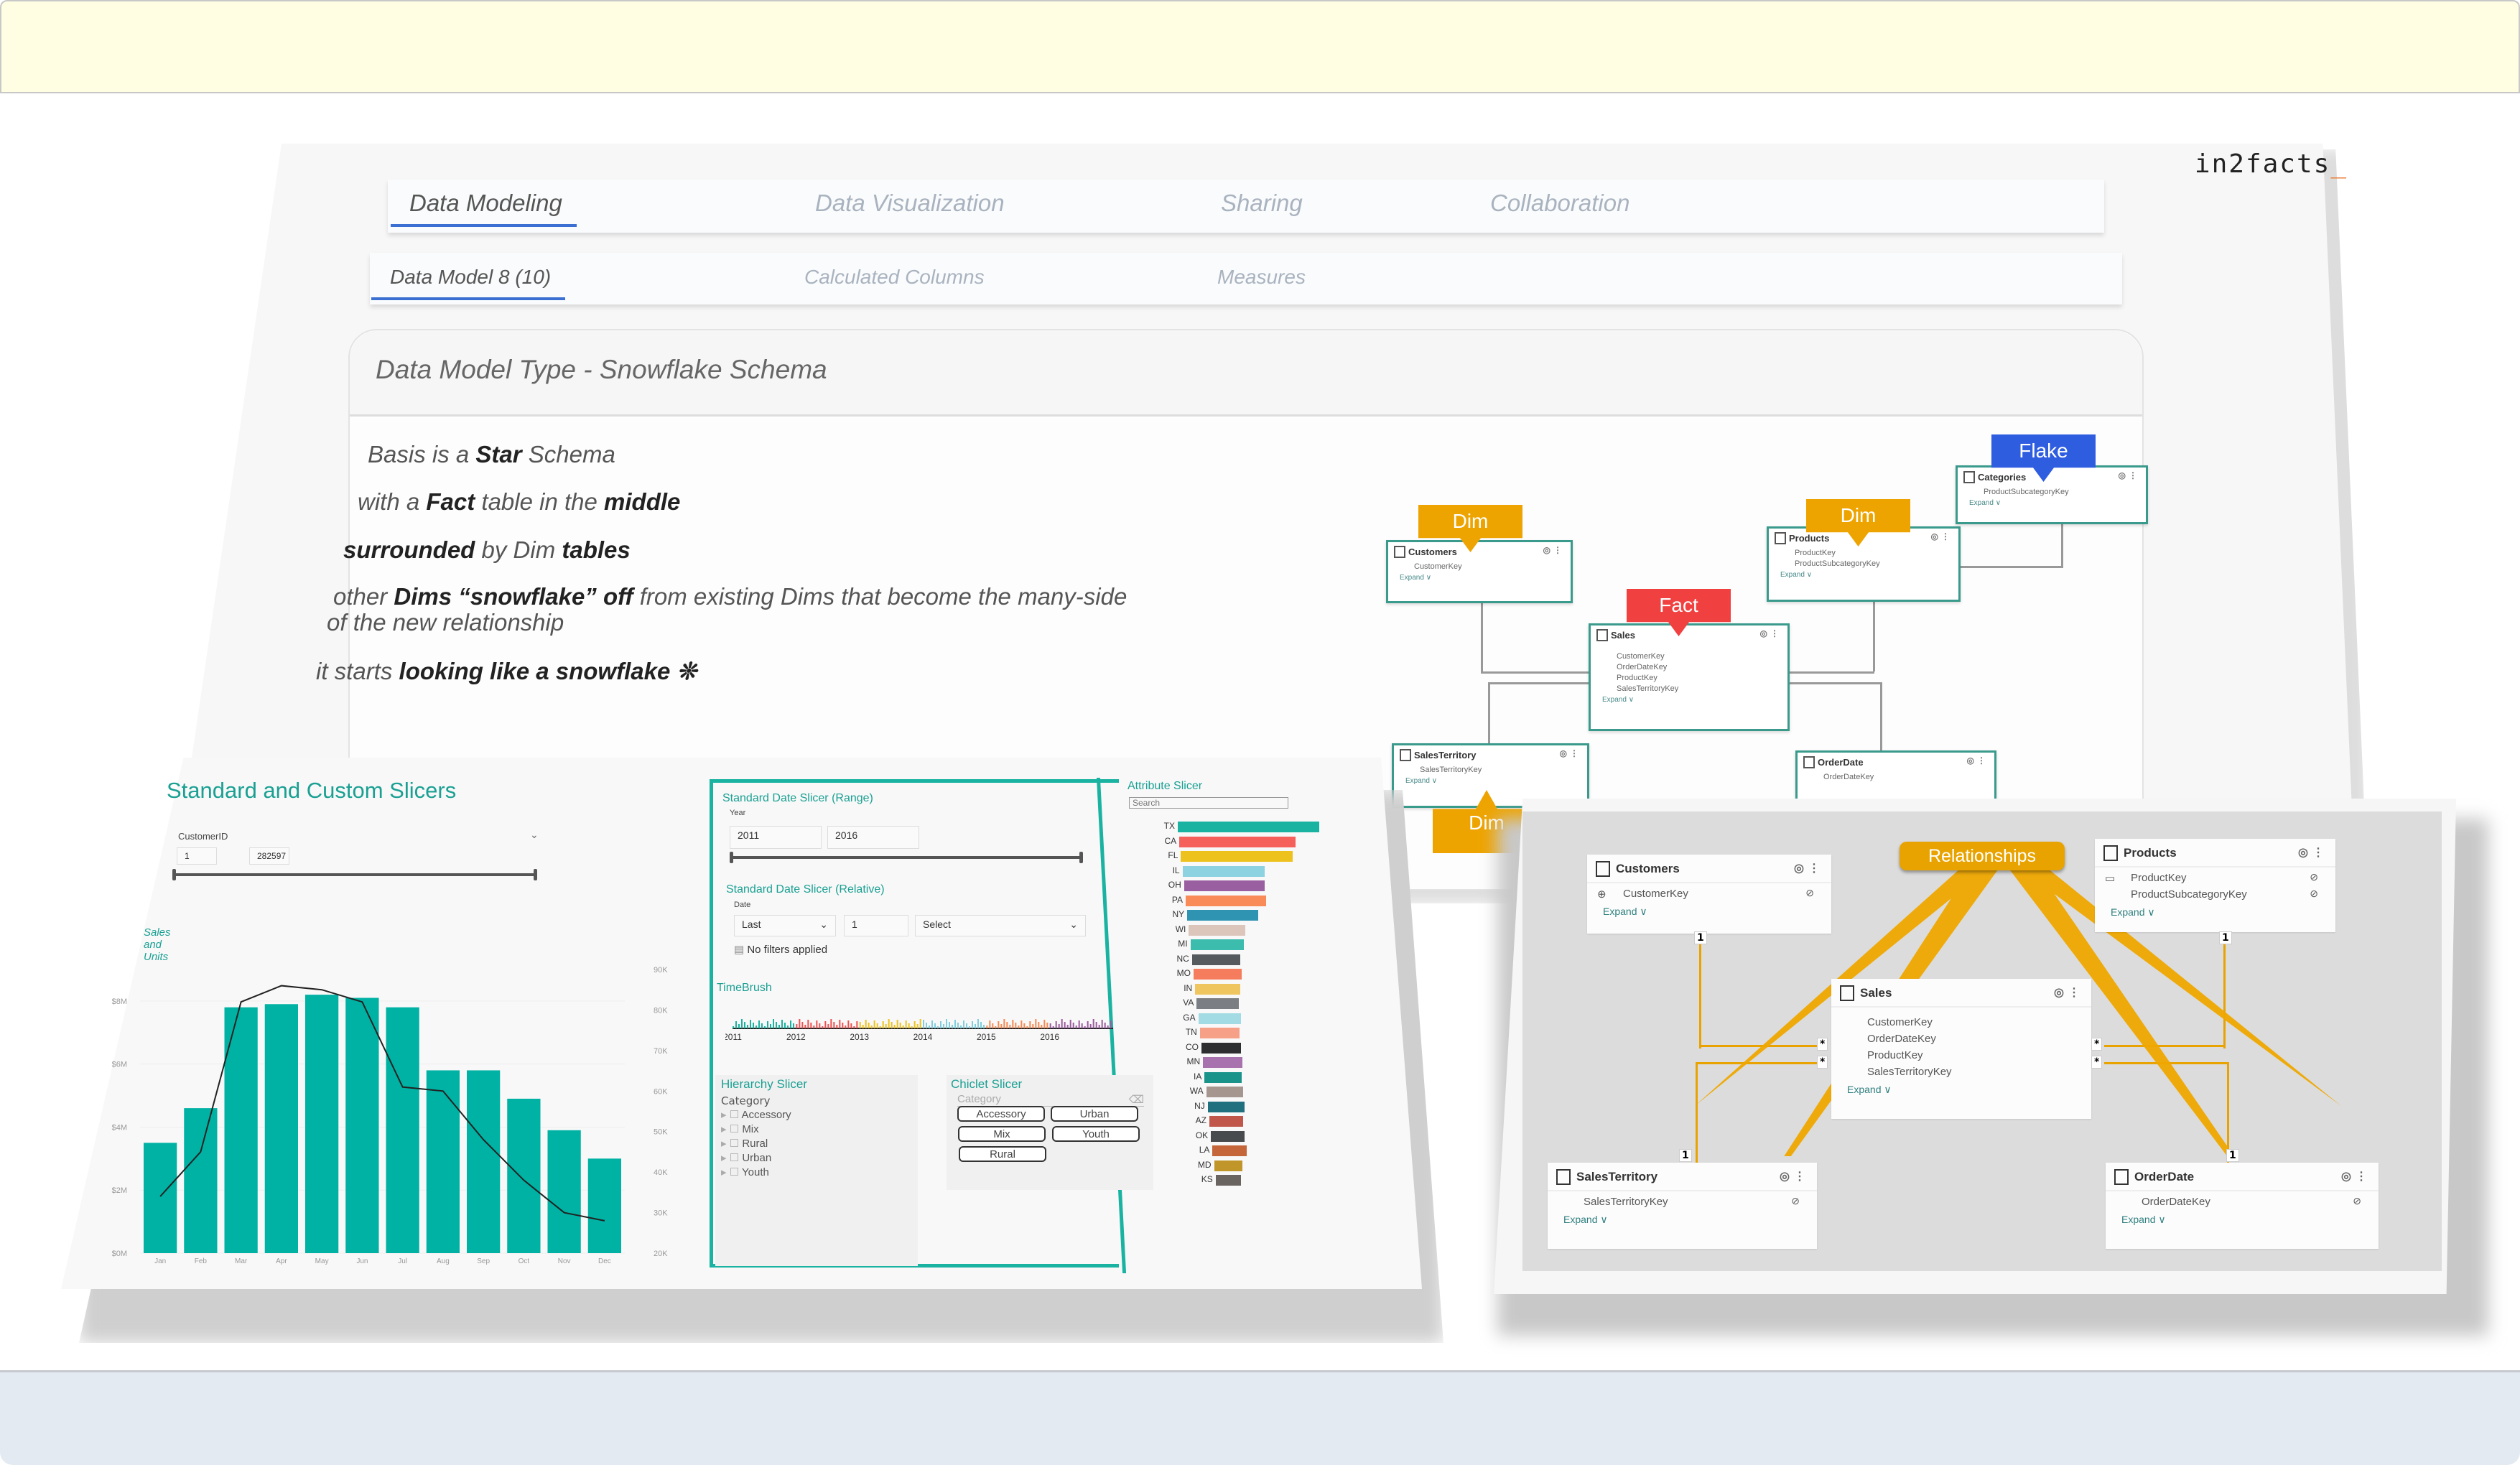 This screenshot has width=2520, height=1465. I want to click on attribute-label: TX, so click(1169, 826).